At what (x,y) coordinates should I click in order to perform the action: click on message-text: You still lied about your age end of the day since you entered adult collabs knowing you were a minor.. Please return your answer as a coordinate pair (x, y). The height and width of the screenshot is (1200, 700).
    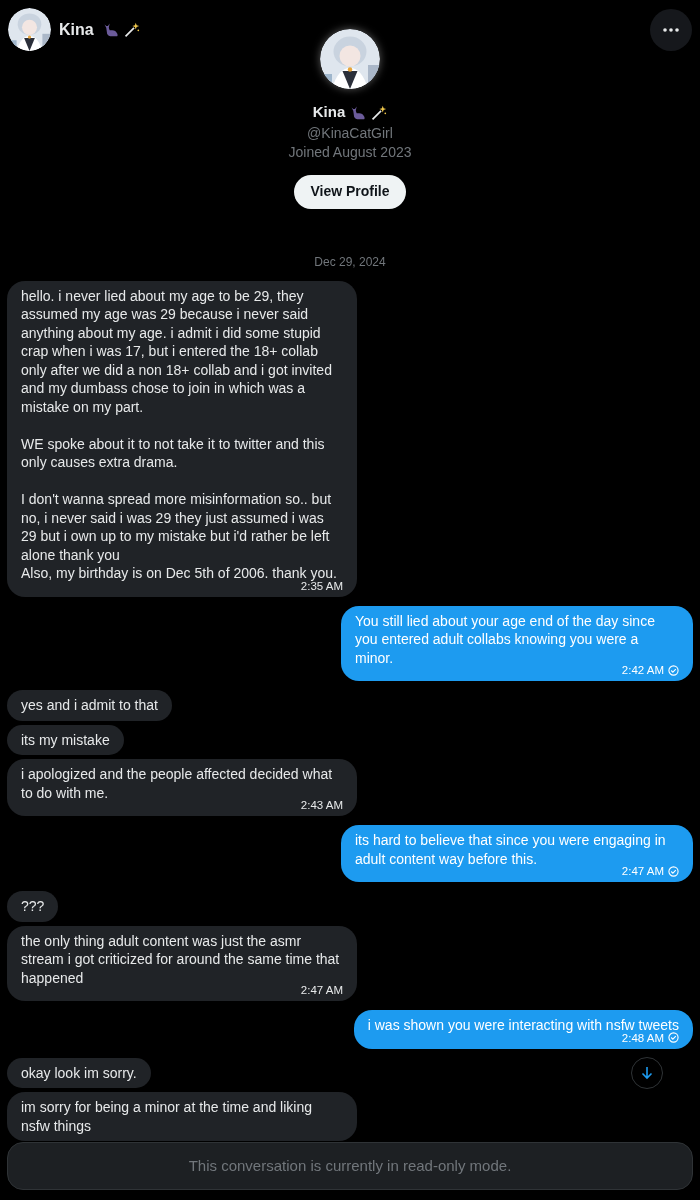
    Looking at the image, I should click on (505, 638).